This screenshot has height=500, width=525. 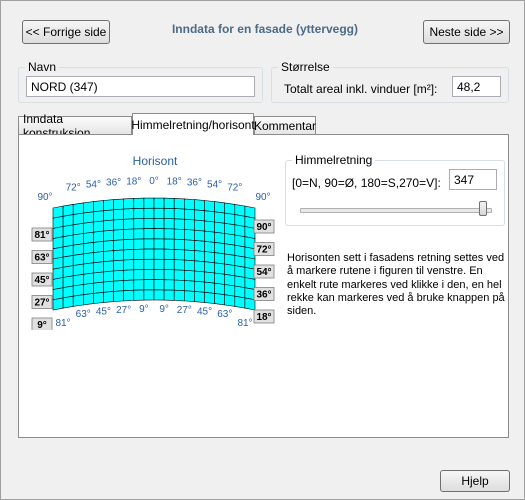 I want to click on tab-kommentar: Kommentar, so click(x=285, y=125).